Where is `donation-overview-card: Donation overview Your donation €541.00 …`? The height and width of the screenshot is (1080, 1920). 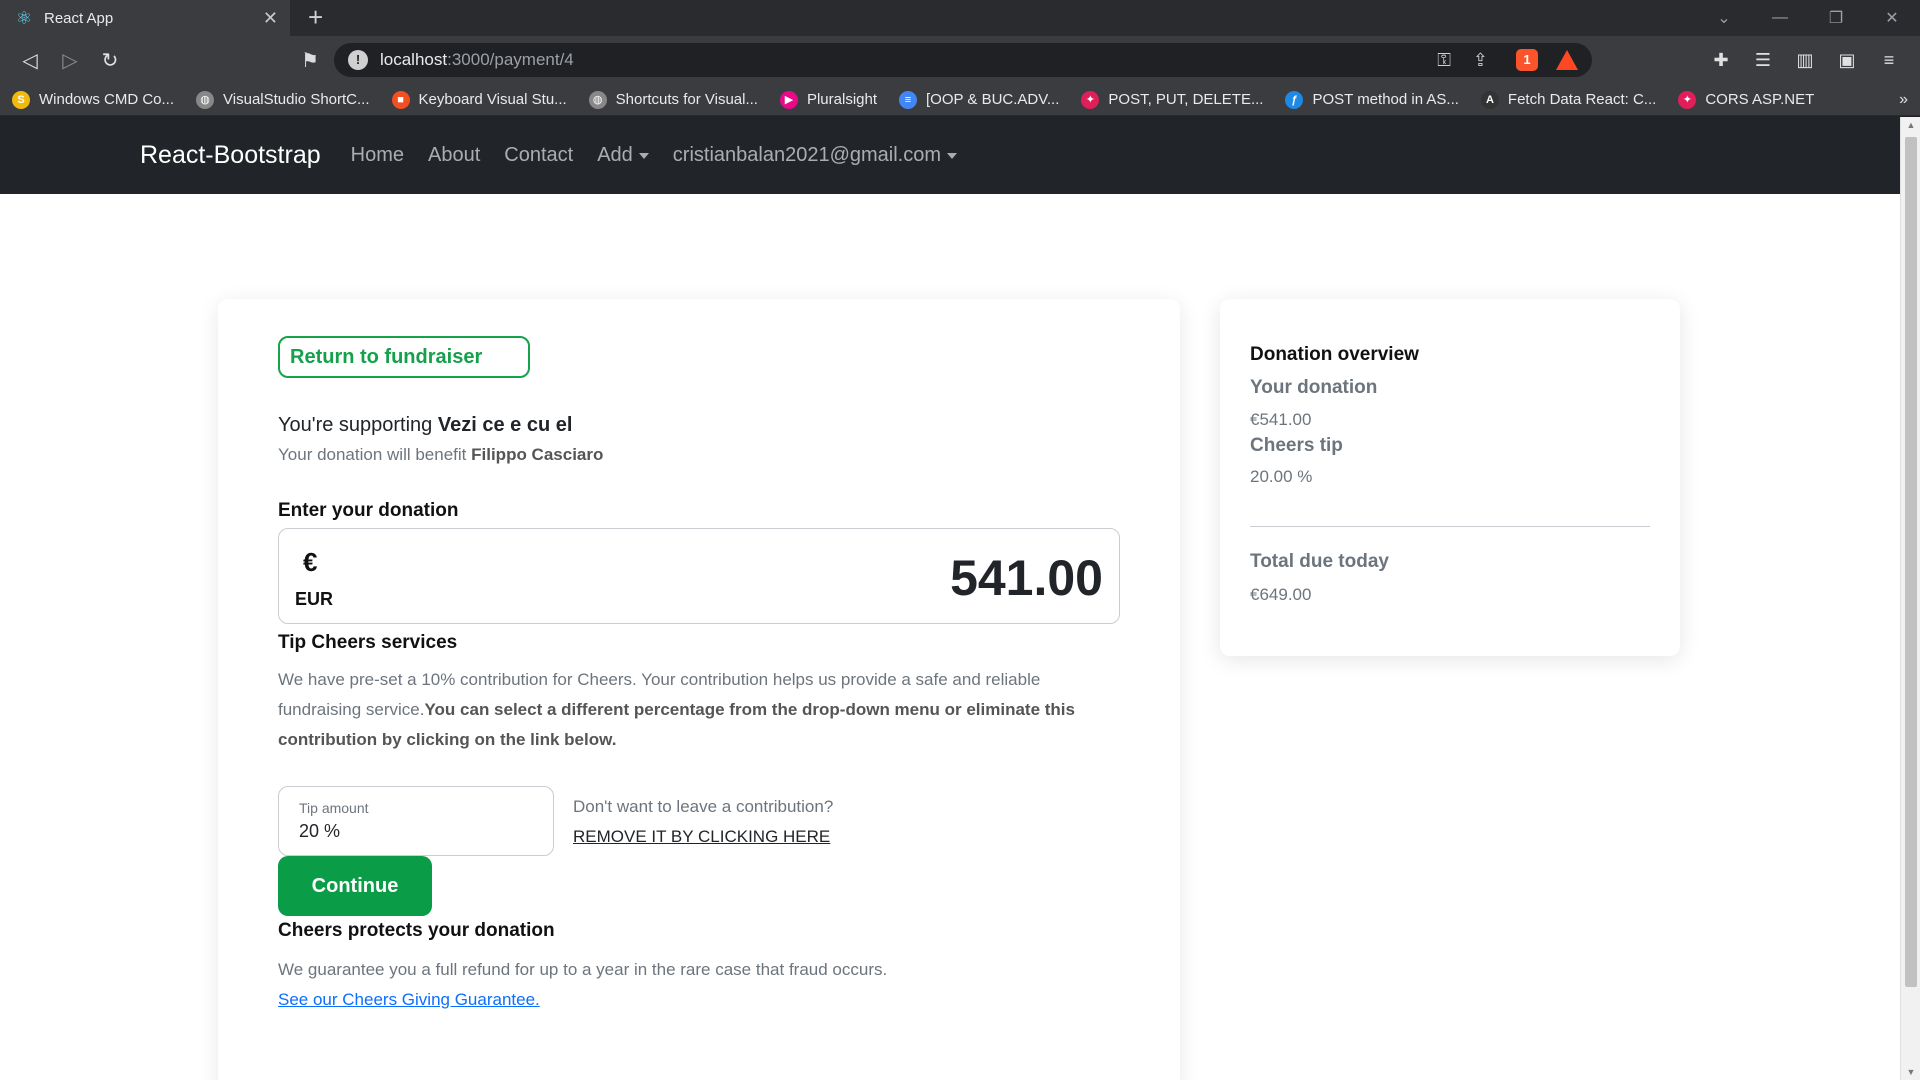
donation-overview-card: Donation overview Your donation €541.00 … is located at coordinates (1450, 477).